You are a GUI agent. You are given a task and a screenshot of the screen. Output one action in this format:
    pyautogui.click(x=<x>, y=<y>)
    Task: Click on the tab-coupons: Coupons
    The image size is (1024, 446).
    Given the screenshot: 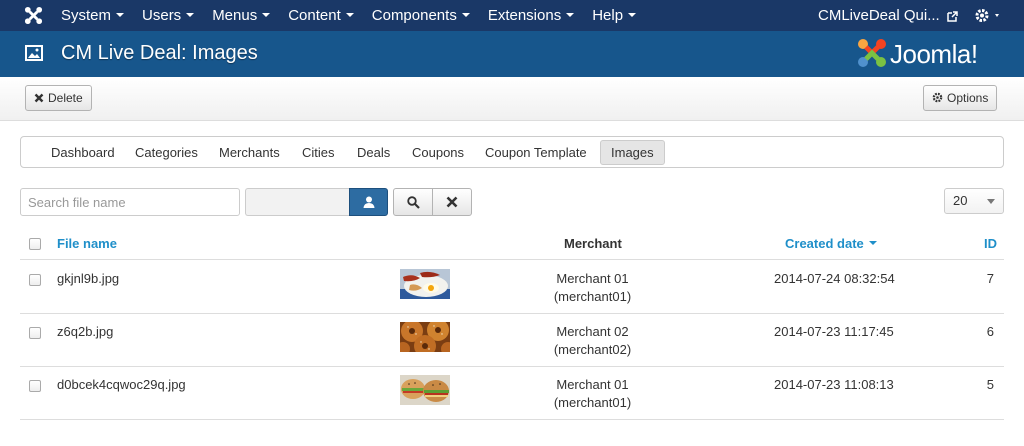 What is the action you would take?
    pyautogui.click(x=438, y=152)
    